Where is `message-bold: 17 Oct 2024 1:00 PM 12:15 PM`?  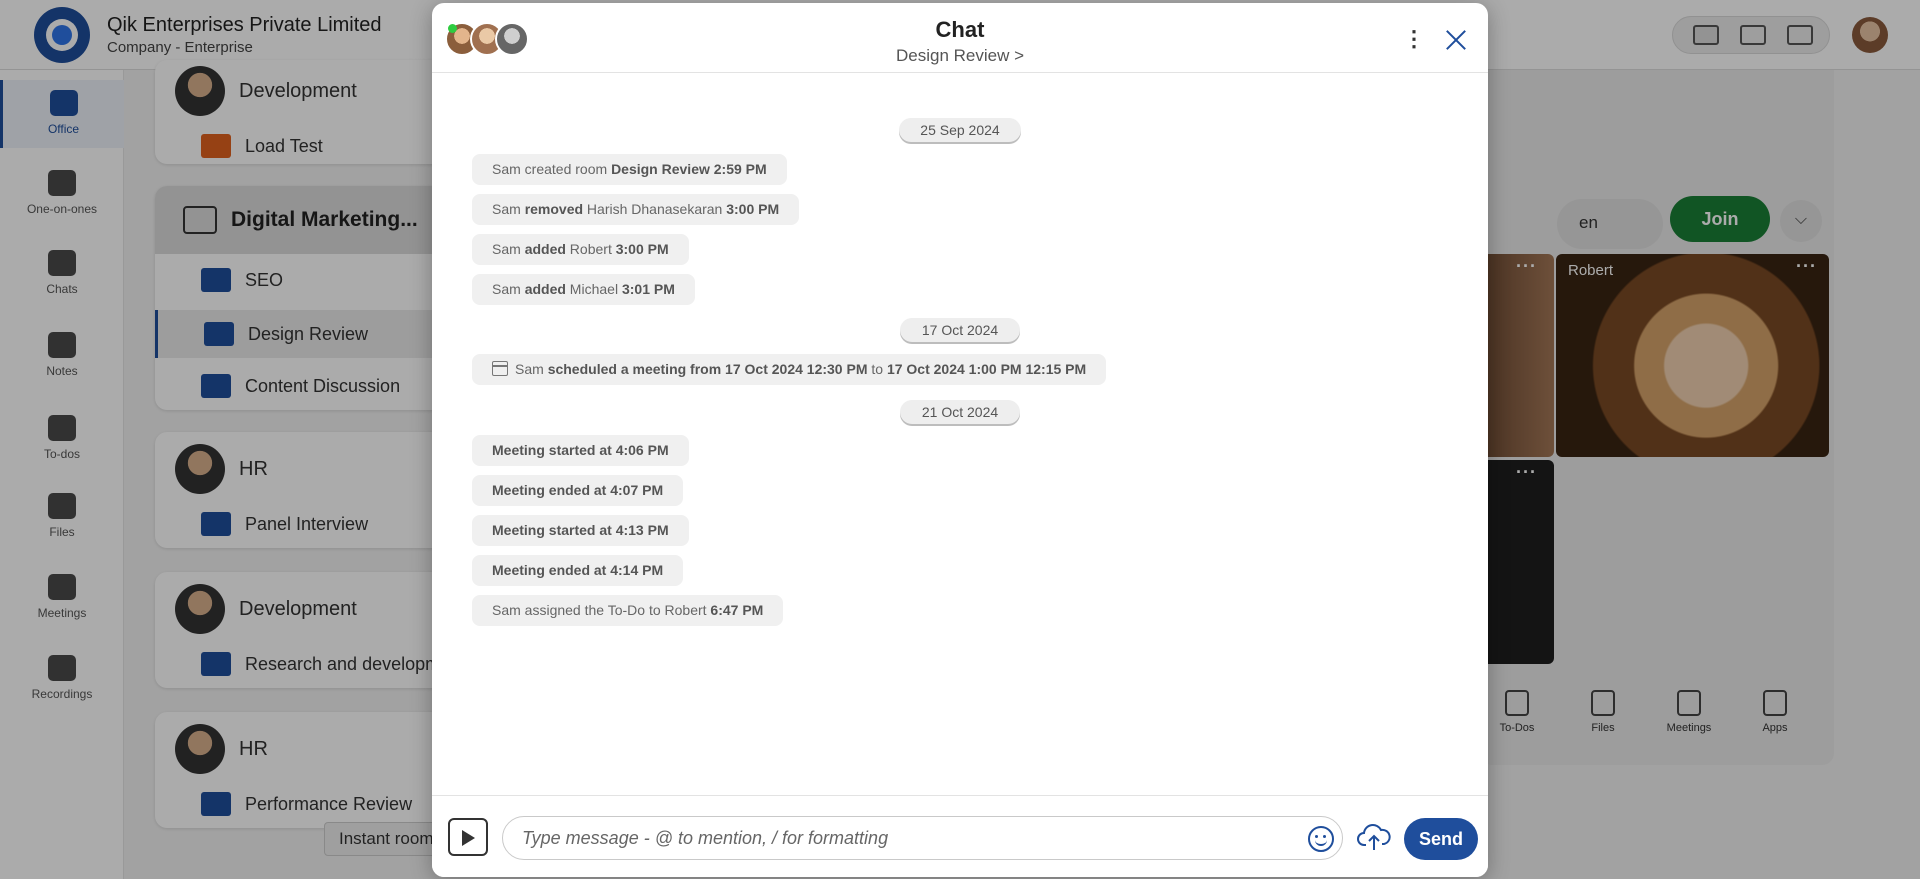
message-bold: 17 Oct 2024 1:00 PM 12:15 PM is located at coordinates (986, 369).